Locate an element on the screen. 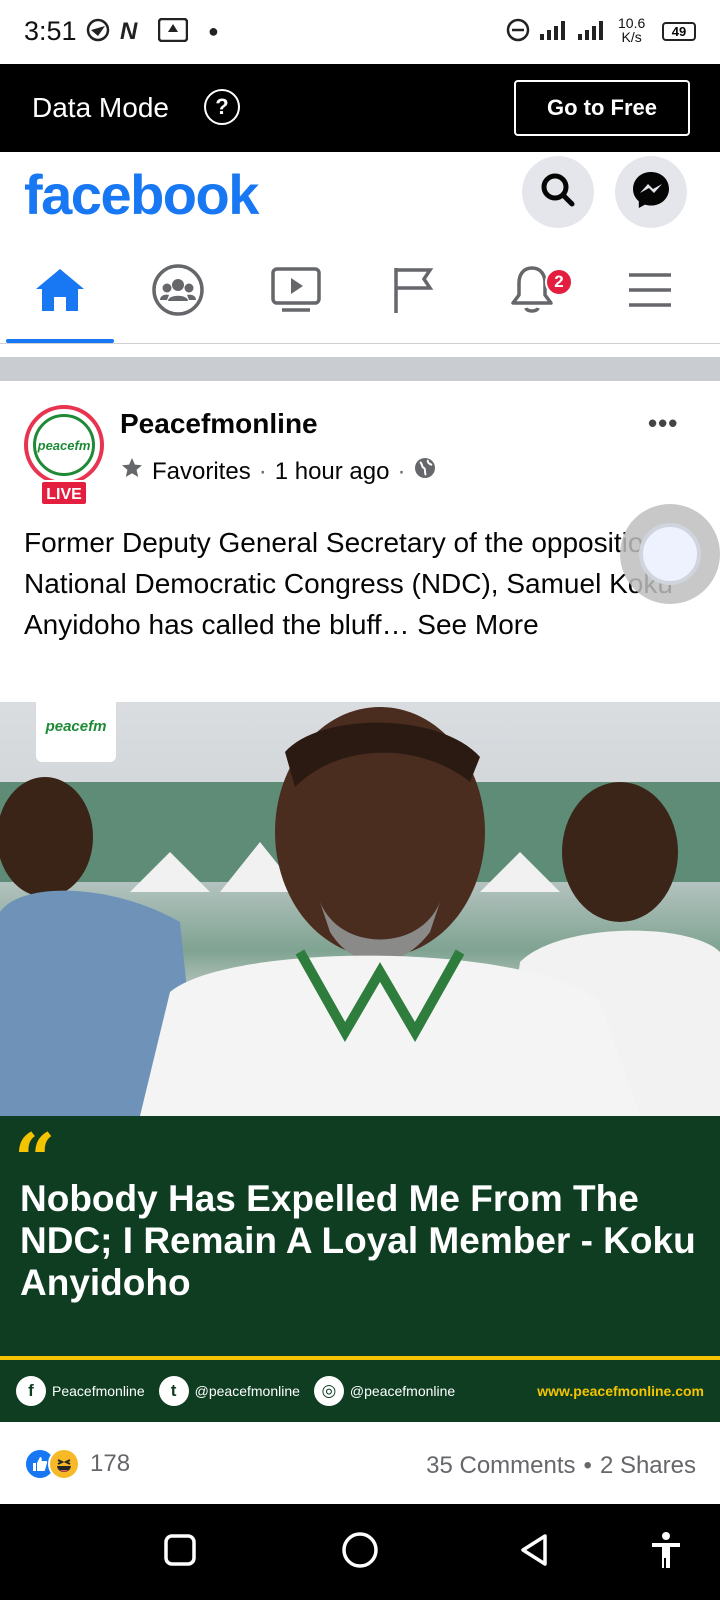  status-time: 3:51 is located at coordinates (50, 31).